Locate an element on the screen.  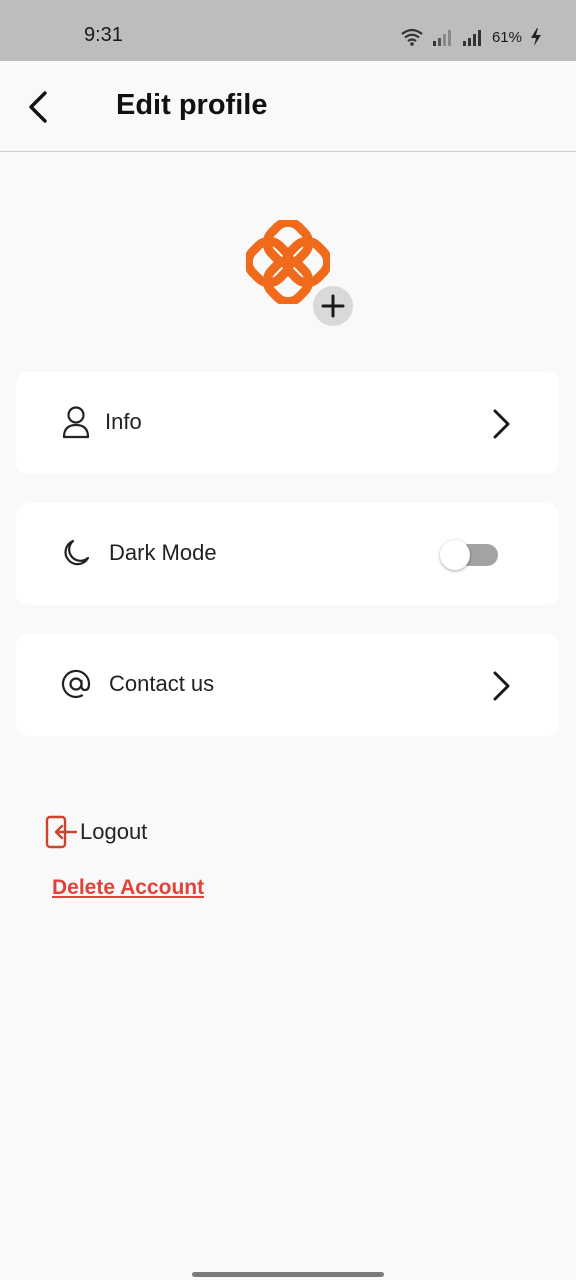
logout-button: Logout is located at coordinates (95, 832).